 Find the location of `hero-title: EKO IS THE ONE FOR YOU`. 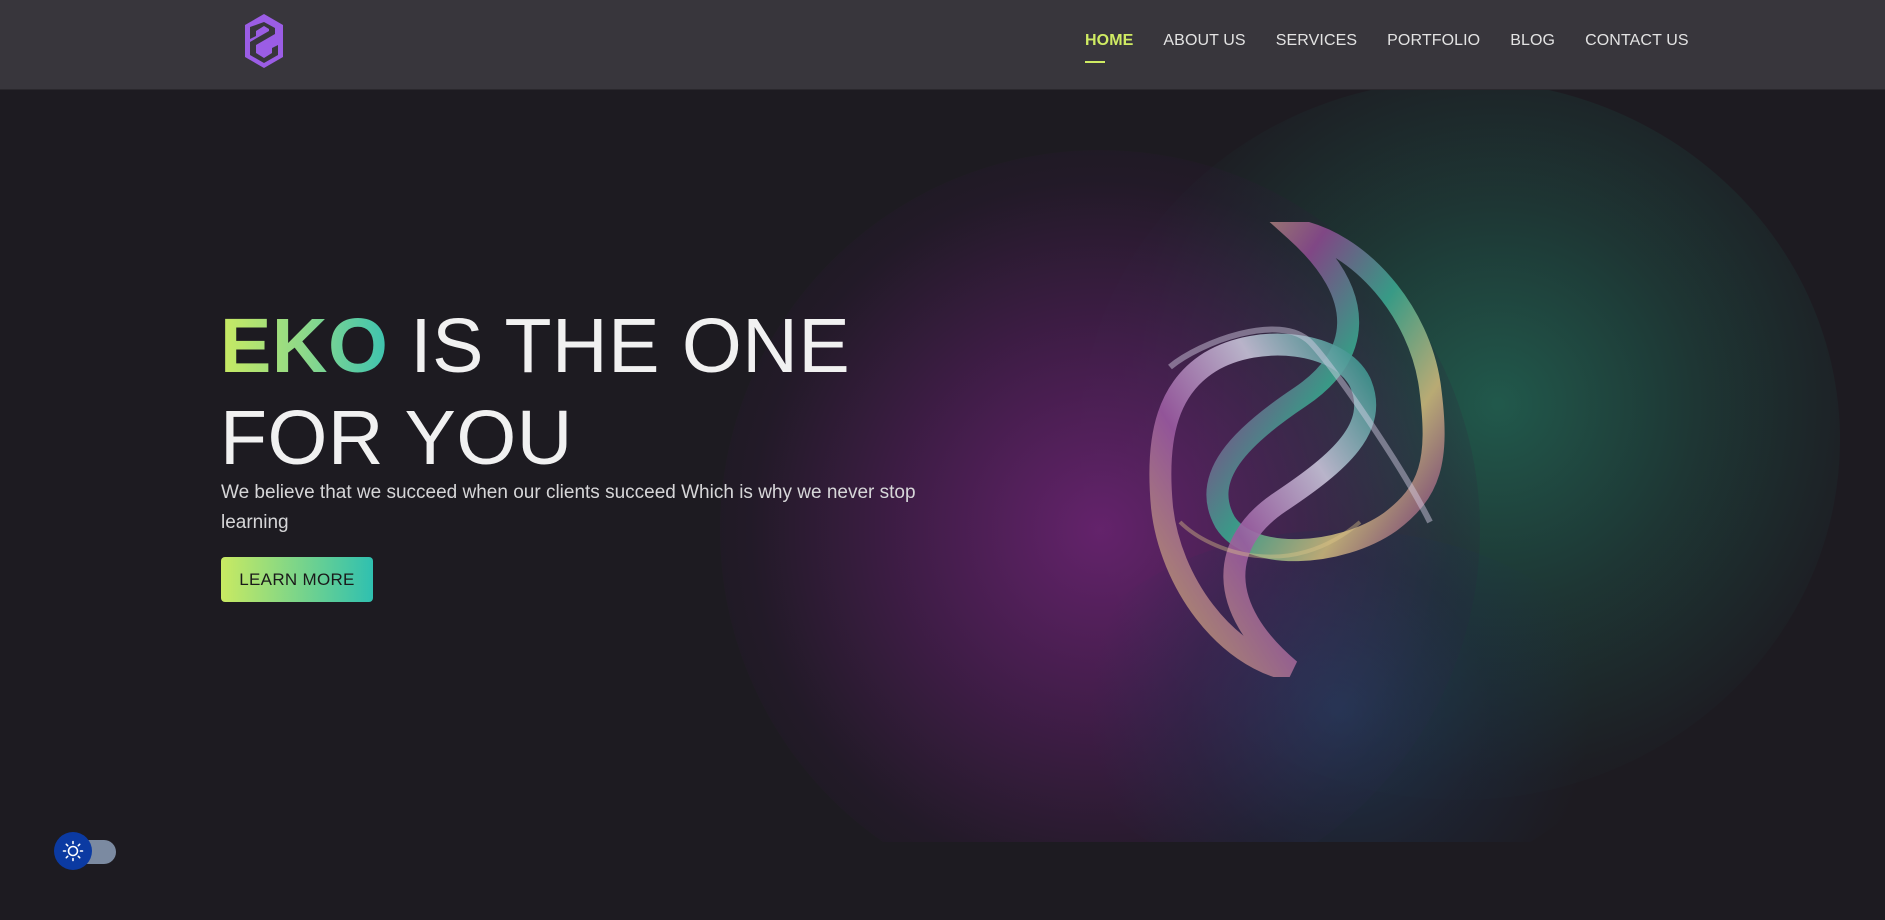

hero-title: EKO IS THE ONE FOR YOU is located at coordinates (590, 392).